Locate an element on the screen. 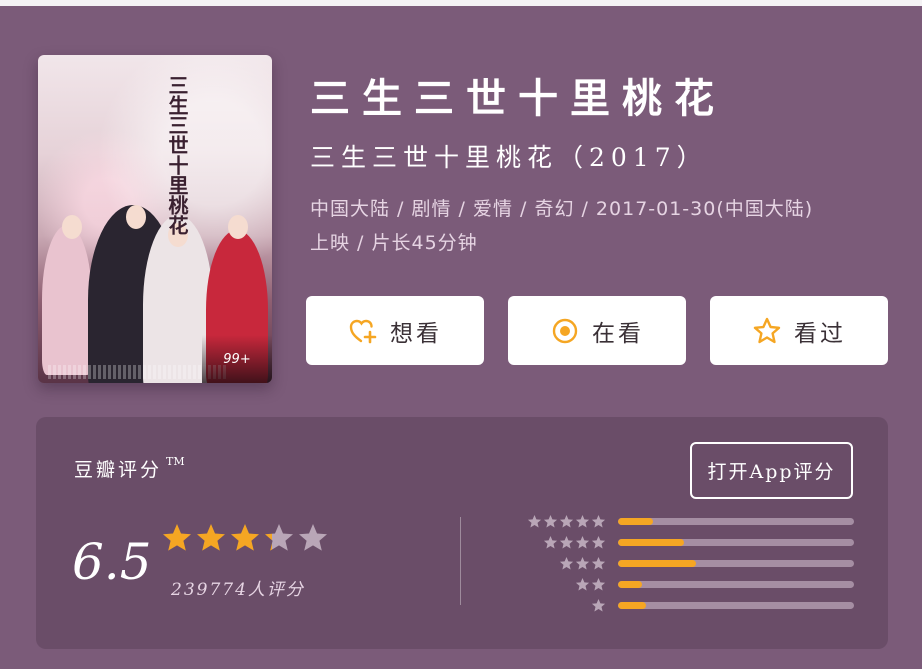 This screenshot has width=922, height=669. poster-title: 三生三世十里桃花 is located at coordinates (177, 155).